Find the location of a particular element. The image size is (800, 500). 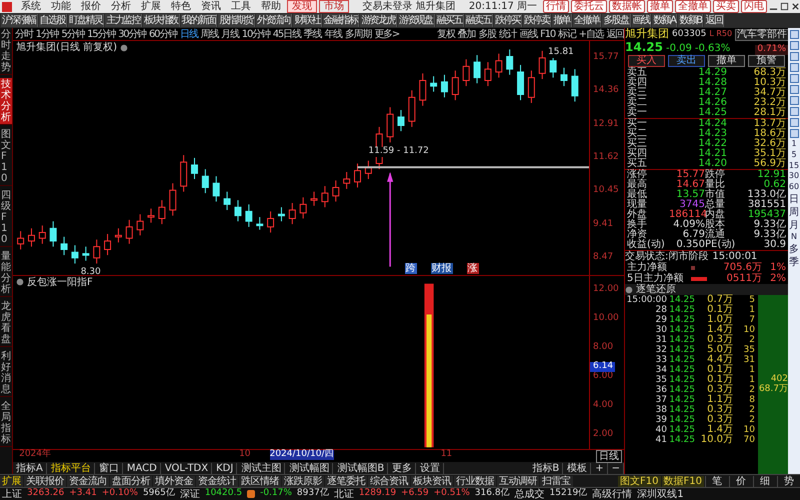

menu-item: 报价 is located at coordinates (91, 6).